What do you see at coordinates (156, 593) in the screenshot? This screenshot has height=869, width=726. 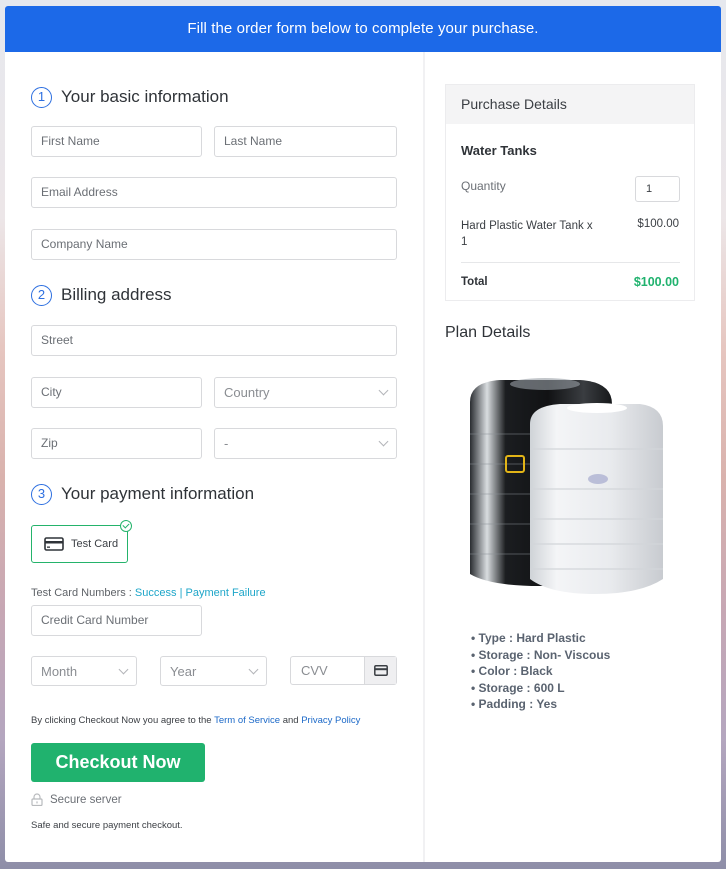 I see `success-link: Success` at bounding box center [156, 593].